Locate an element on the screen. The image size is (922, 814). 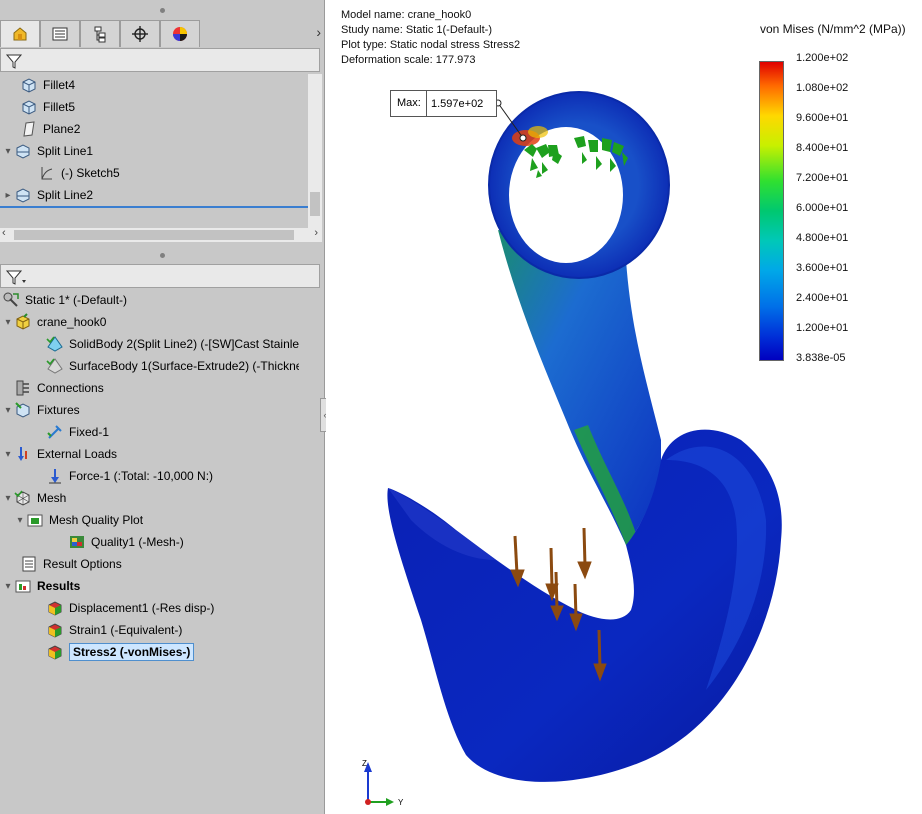
tree-item: ▾ crane_hook0 is located at coordinates (54, 322).